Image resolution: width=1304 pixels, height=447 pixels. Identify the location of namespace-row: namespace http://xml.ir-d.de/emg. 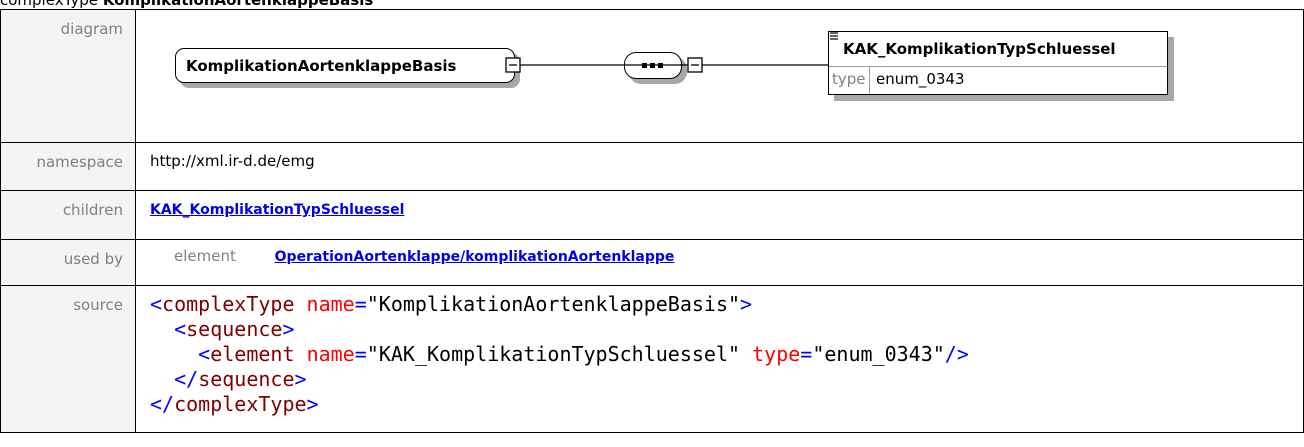
(652, 166).